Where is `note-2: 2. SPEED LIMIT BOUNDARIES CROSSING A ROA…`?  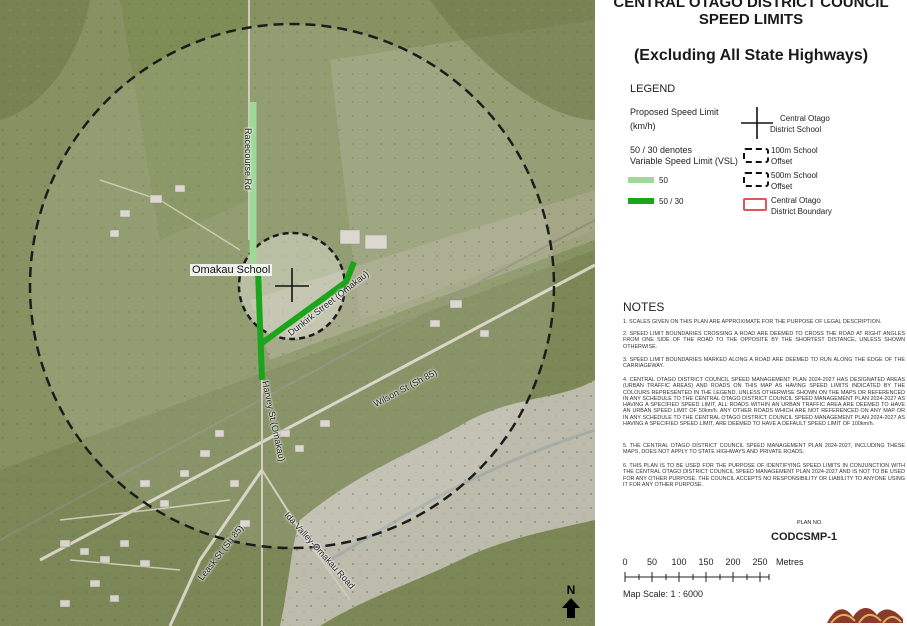 note-2: 2. SPEED LIMIT BOUNDARIES CROSSING A ROA… is located at coordinates (764, 340).